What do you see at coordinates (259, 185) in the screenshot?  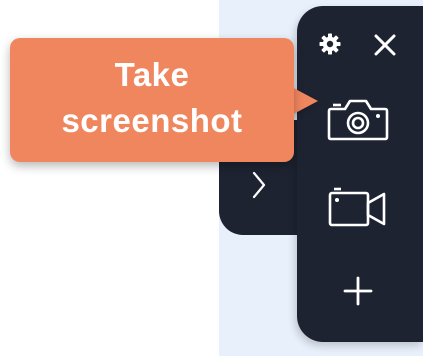 I see `chevron-right-icon` at bounding box center [259, 185].